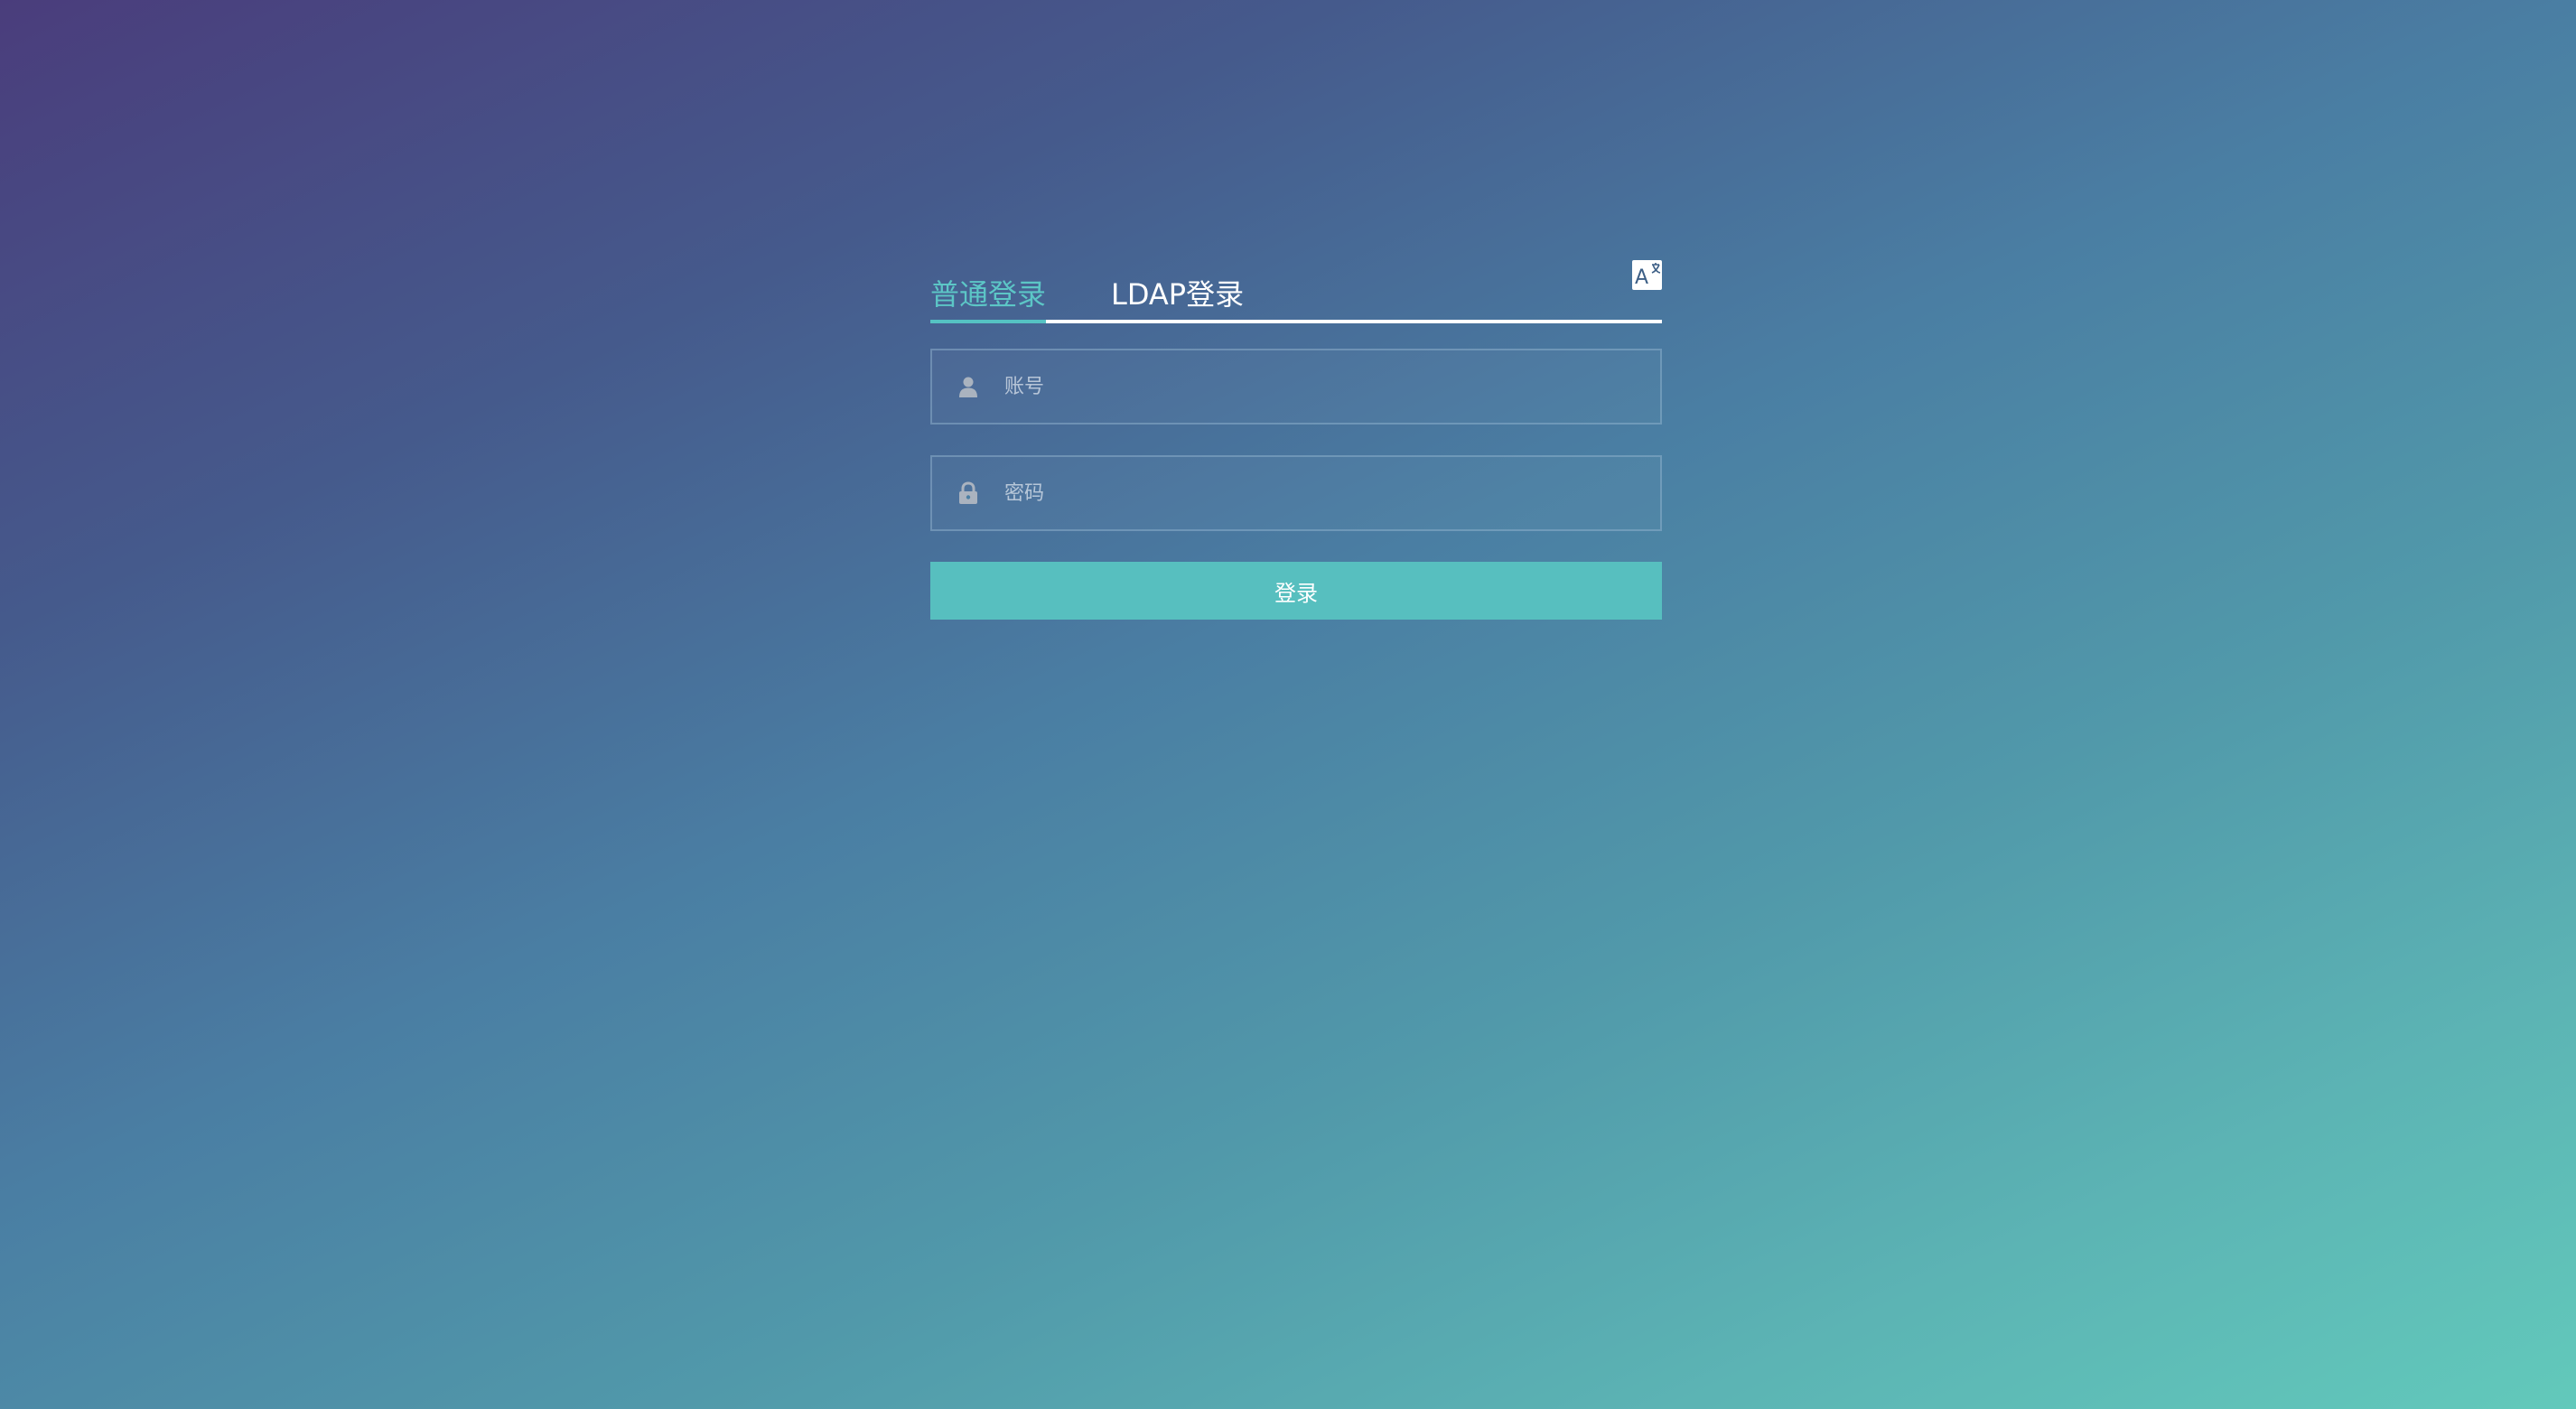 This screenshot has width=2576, height=1409. What do you see at coordinates (1320, 493) in the screenshot?
I see `password-input` at bounding box center [1320, 493].